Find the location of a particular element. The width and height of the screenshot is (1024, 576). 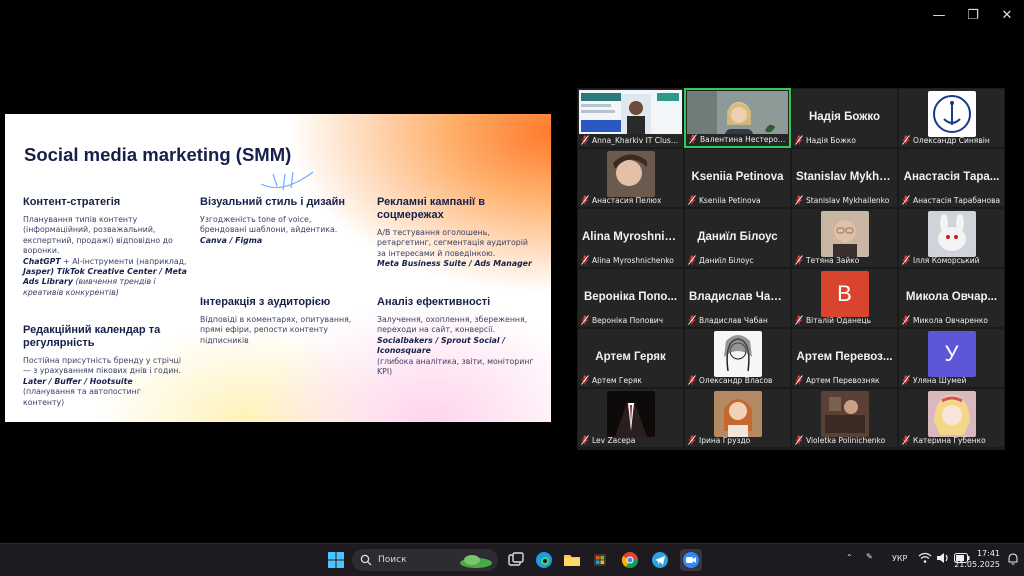

participant-name: Микола Овчаренко is located at coordinates (950, 320).